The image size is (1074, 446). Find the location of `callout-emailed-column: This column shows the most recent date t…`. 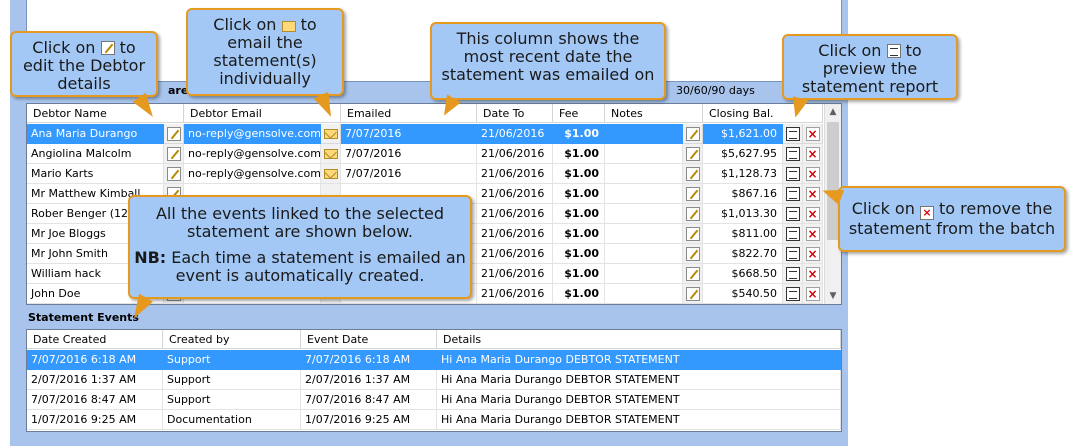

callout-emailed-column: This column shows the most recent date t… is located at coordinates (548, 61).